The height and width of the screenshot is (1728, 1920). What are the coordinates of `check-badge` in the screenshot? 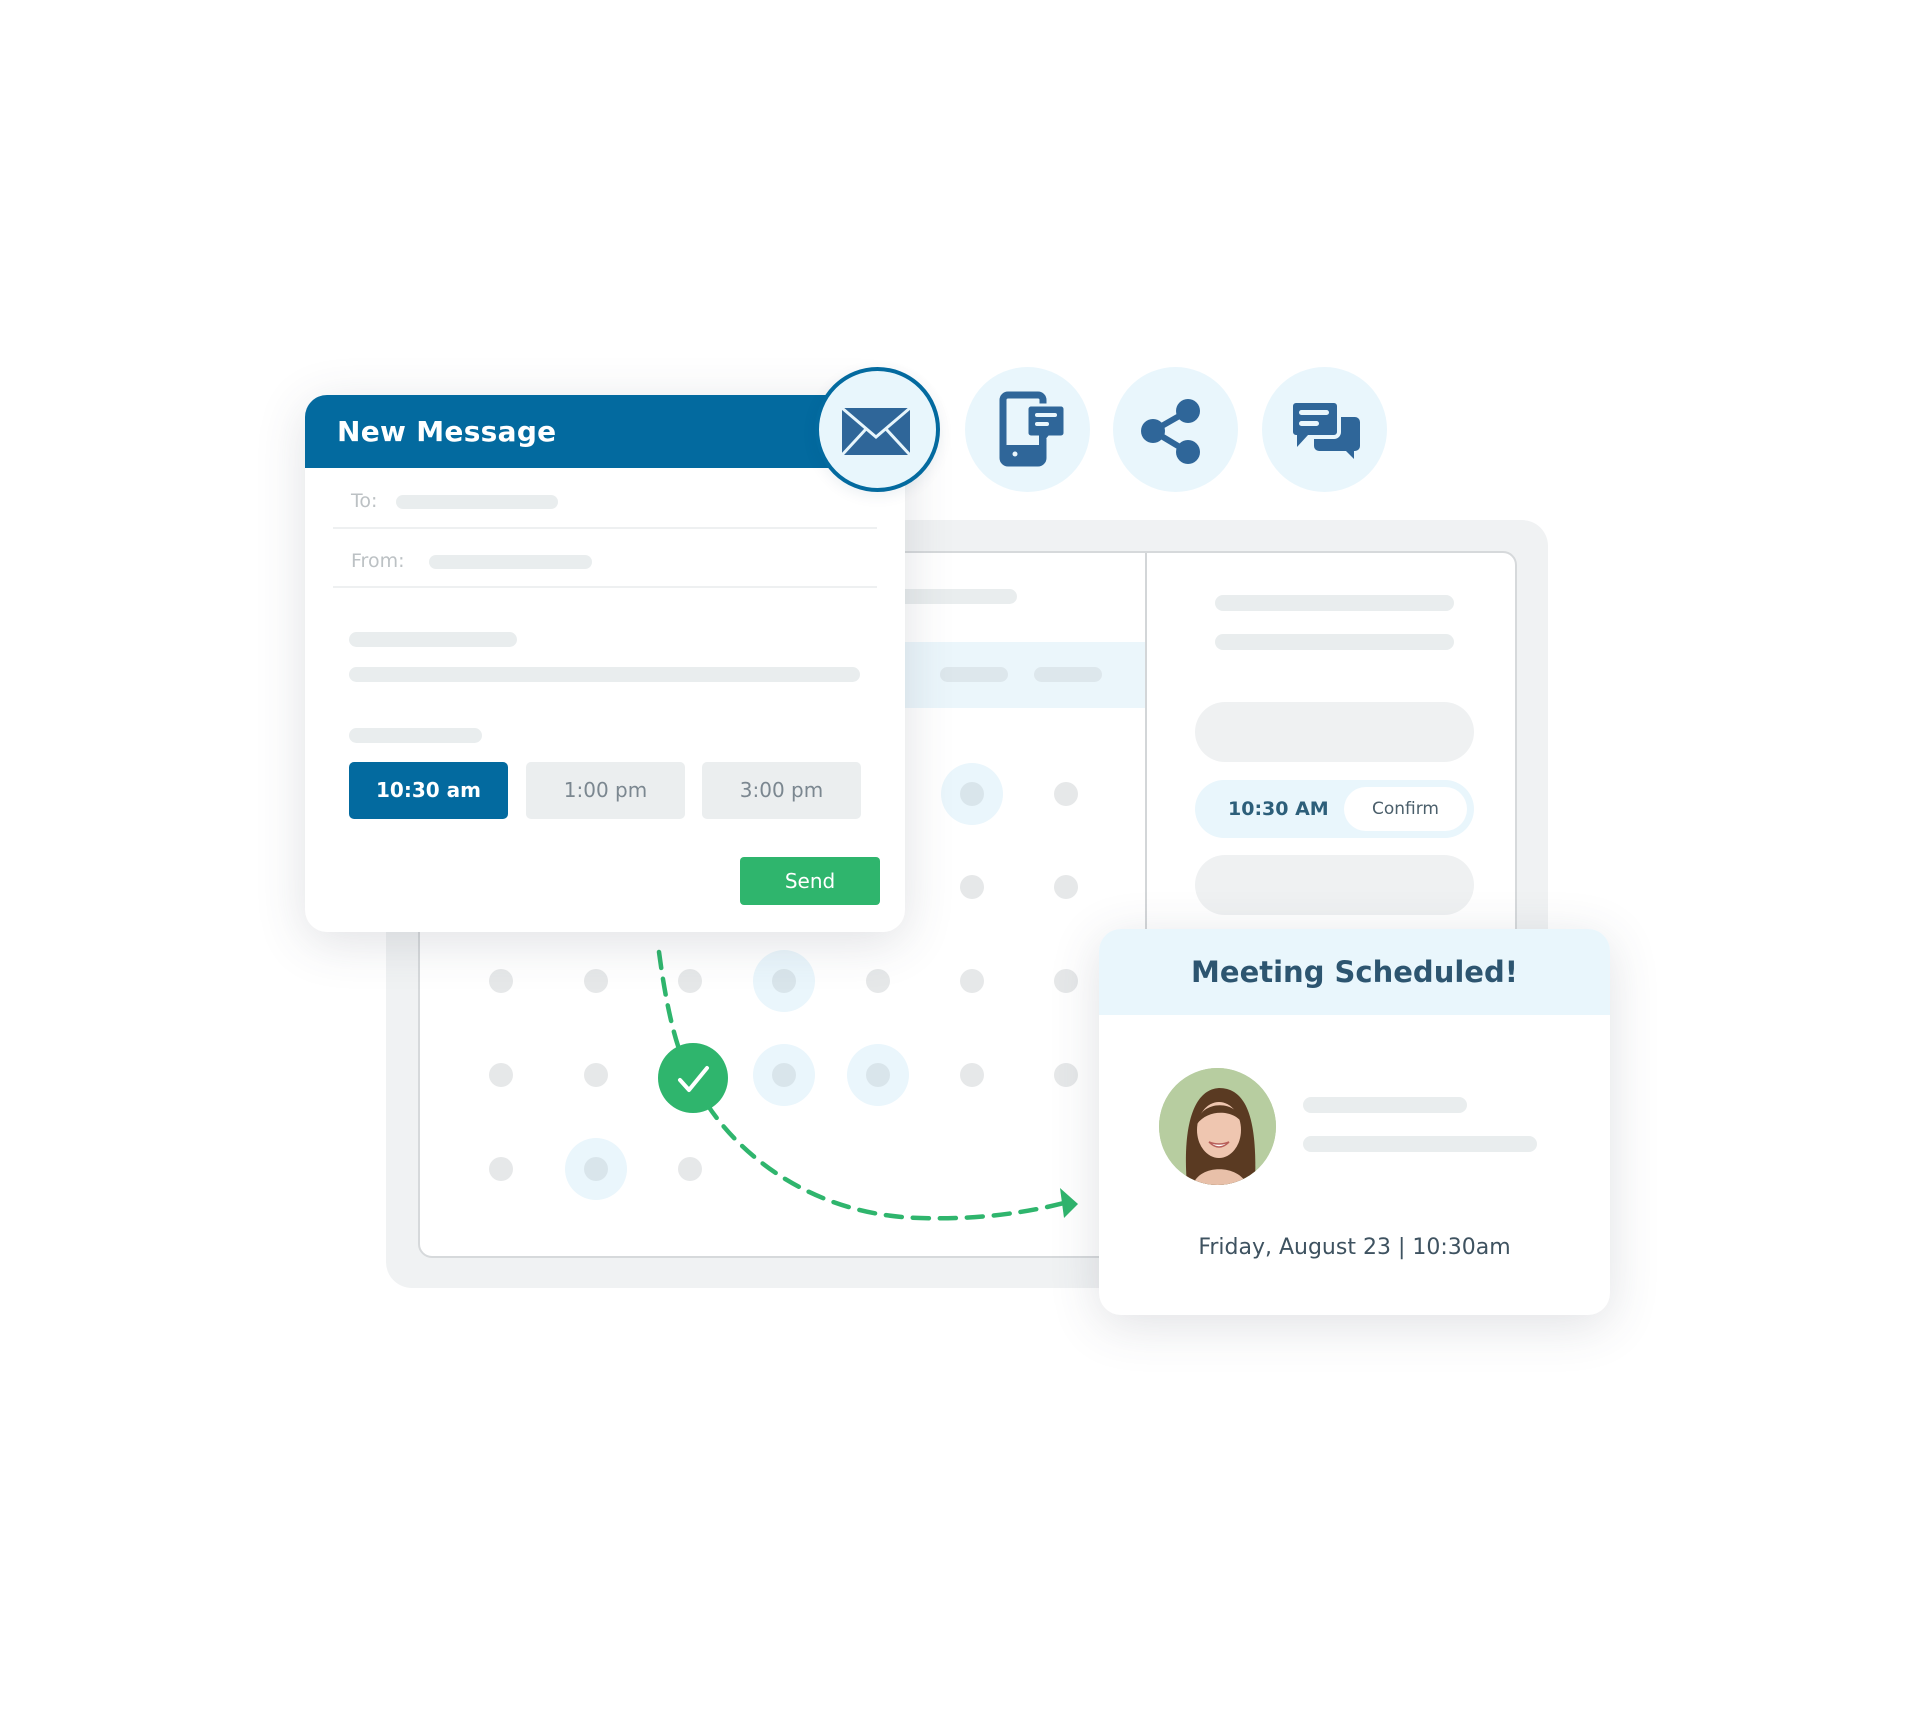 It's located at (693, 1078).